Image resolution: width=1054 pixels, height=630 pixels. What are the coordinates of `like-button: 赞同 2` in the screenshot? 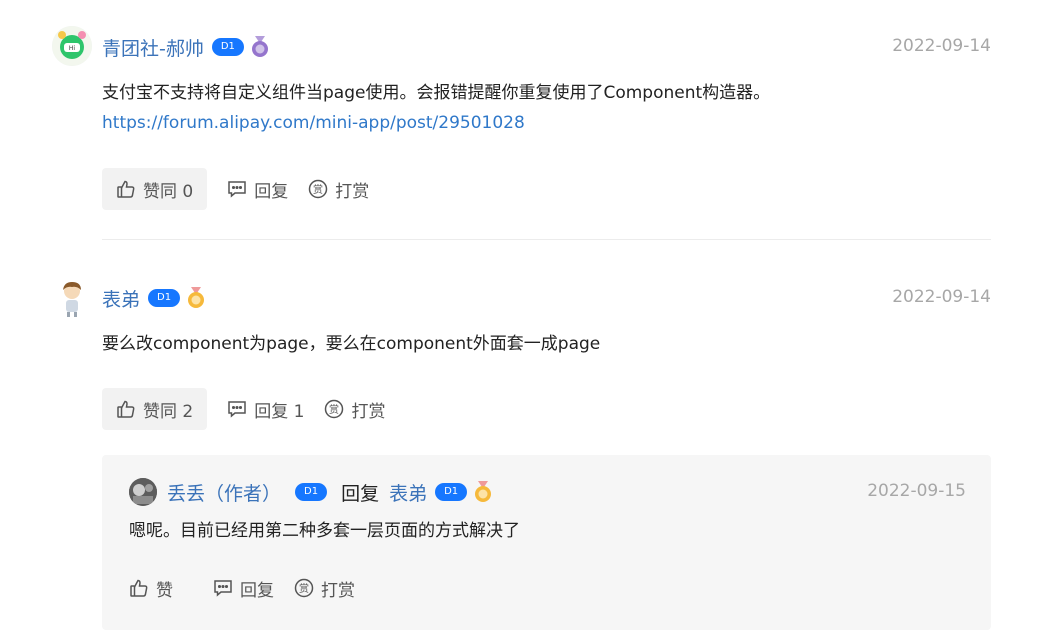 It's located at (155, 409).